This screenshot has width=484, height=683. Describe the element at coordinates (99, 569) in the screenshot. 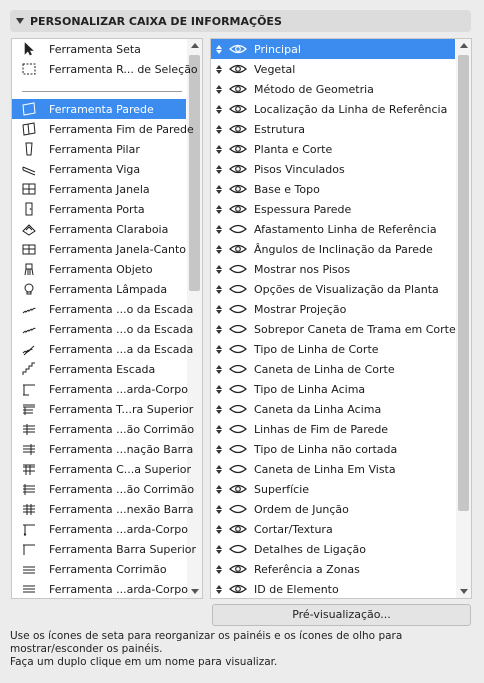

I see `tool-list-item: Ferramenta Corrimão` at that location.